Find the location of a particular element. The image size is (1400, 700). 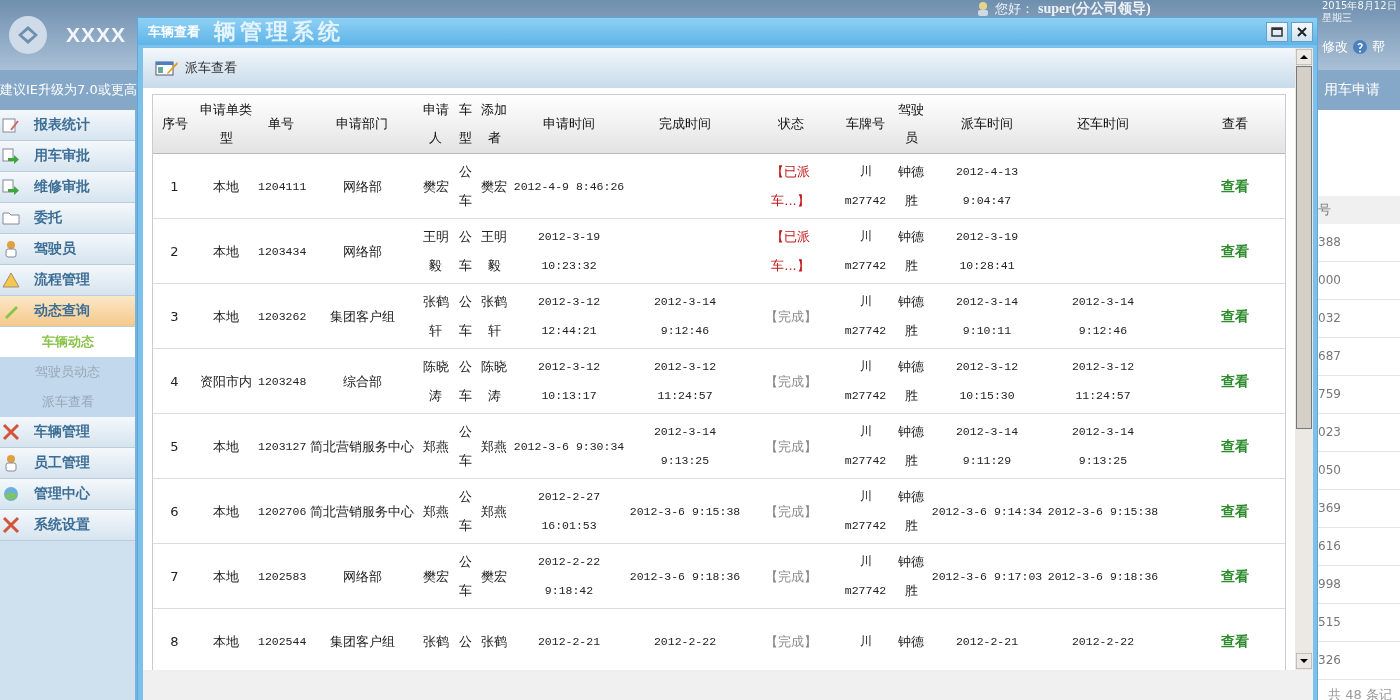

user-name: super(分公司领导) is located at coordinates (1094, 9).